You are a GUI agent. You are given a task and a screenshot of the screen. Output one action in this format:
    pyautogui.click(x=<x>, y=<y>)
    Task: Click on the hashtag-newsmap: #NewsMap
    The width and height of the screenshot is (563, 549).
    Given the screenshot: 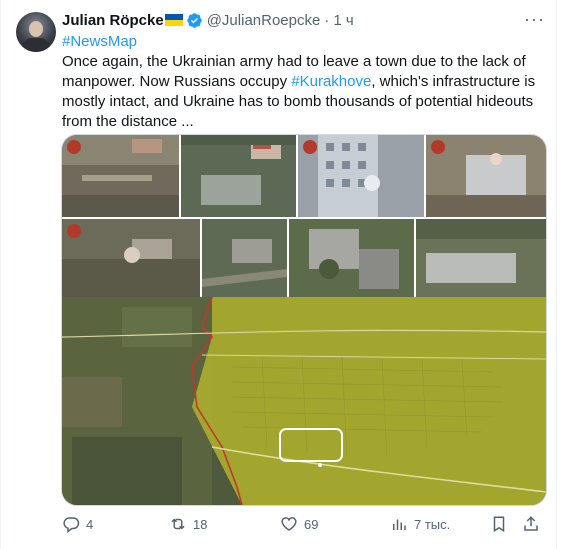 What is the action you would take?
    pyautogui.click(x=99, y=41)
    